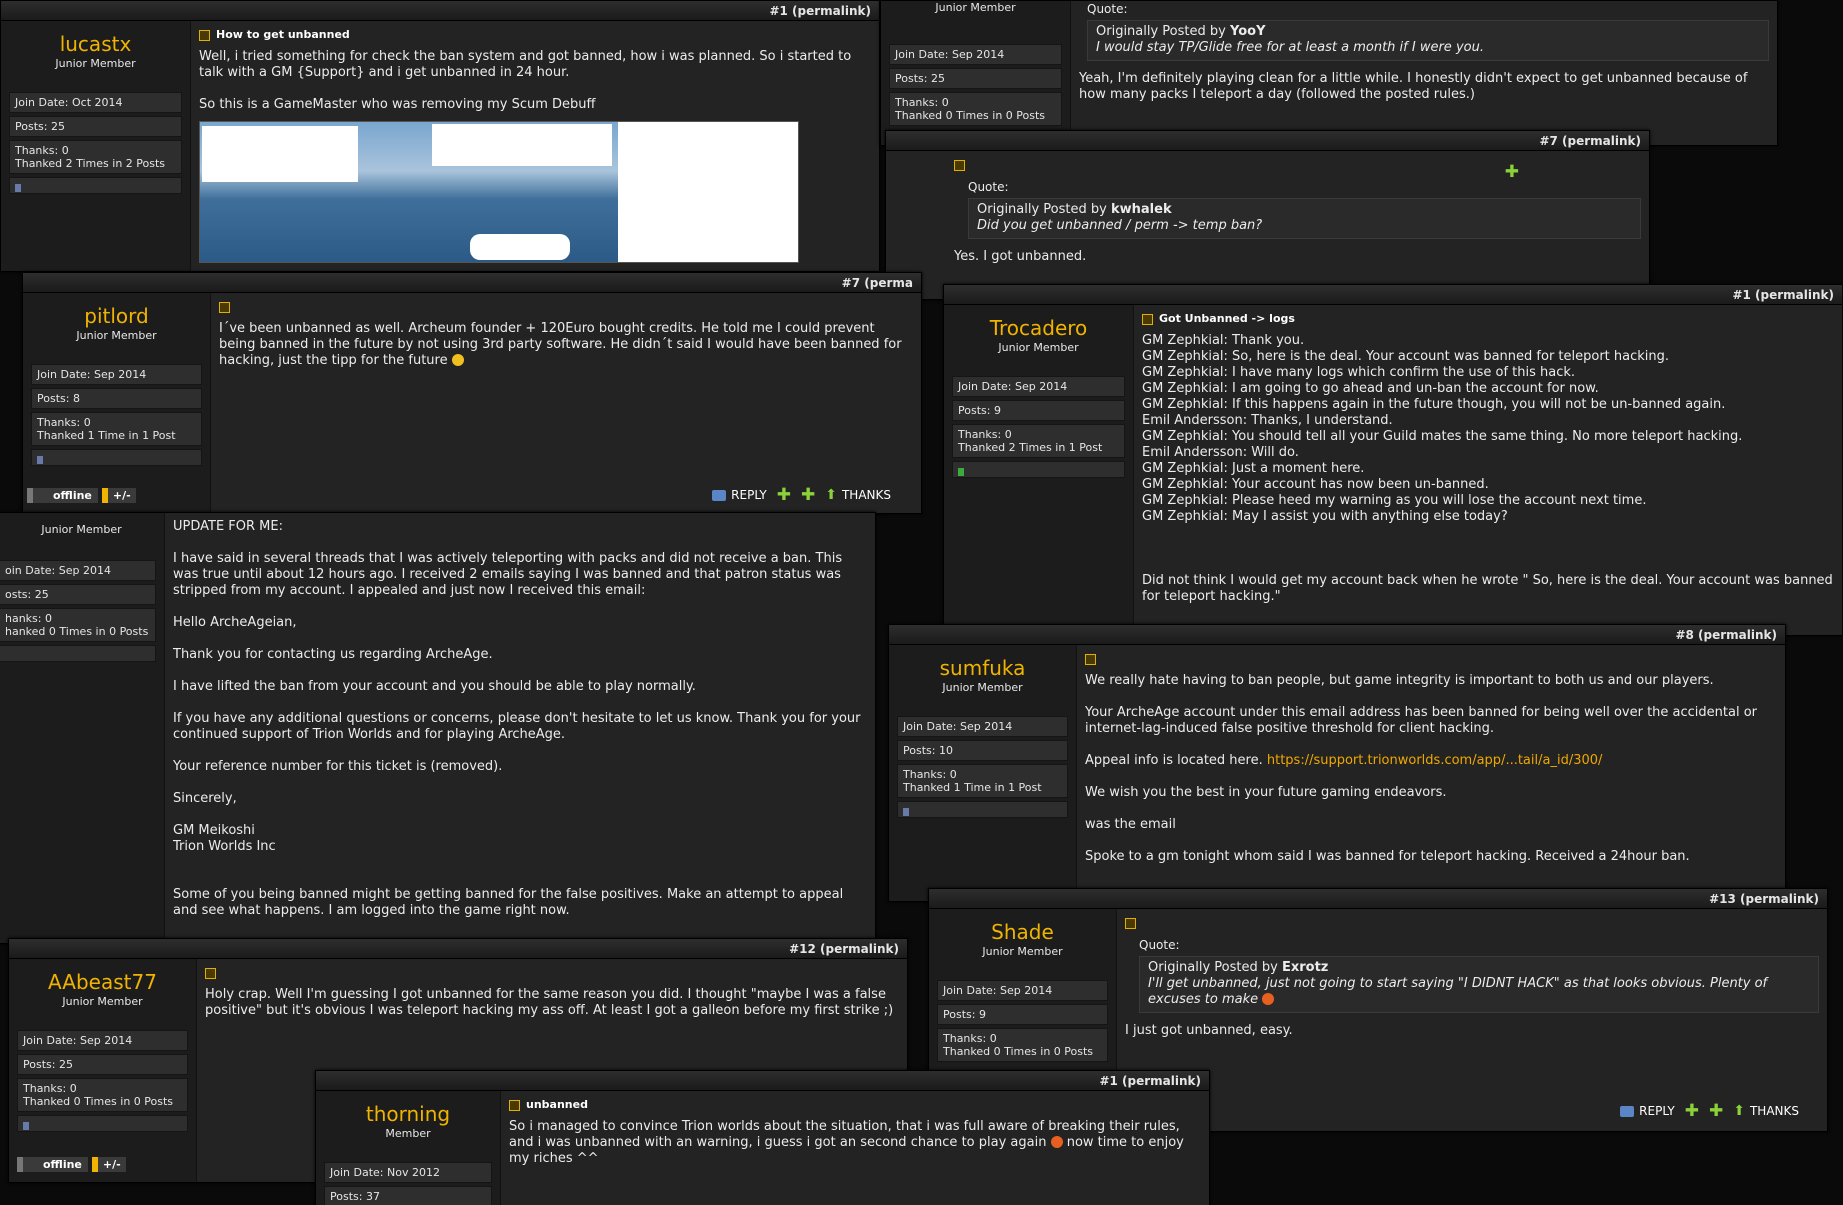 Image resolution: width=1843 pixels, height=1205 pixels. I want to click on username: thorning, so click(408, 1114).